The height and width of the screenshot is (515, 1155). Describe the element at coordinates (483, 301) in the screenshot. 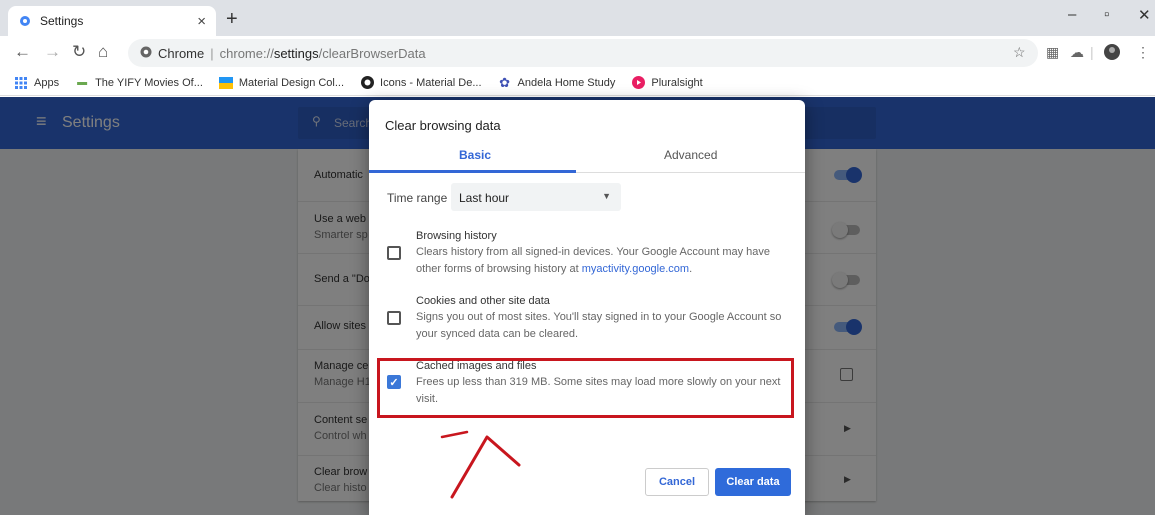

I see `option-title: Cookies and other site data` at that location.